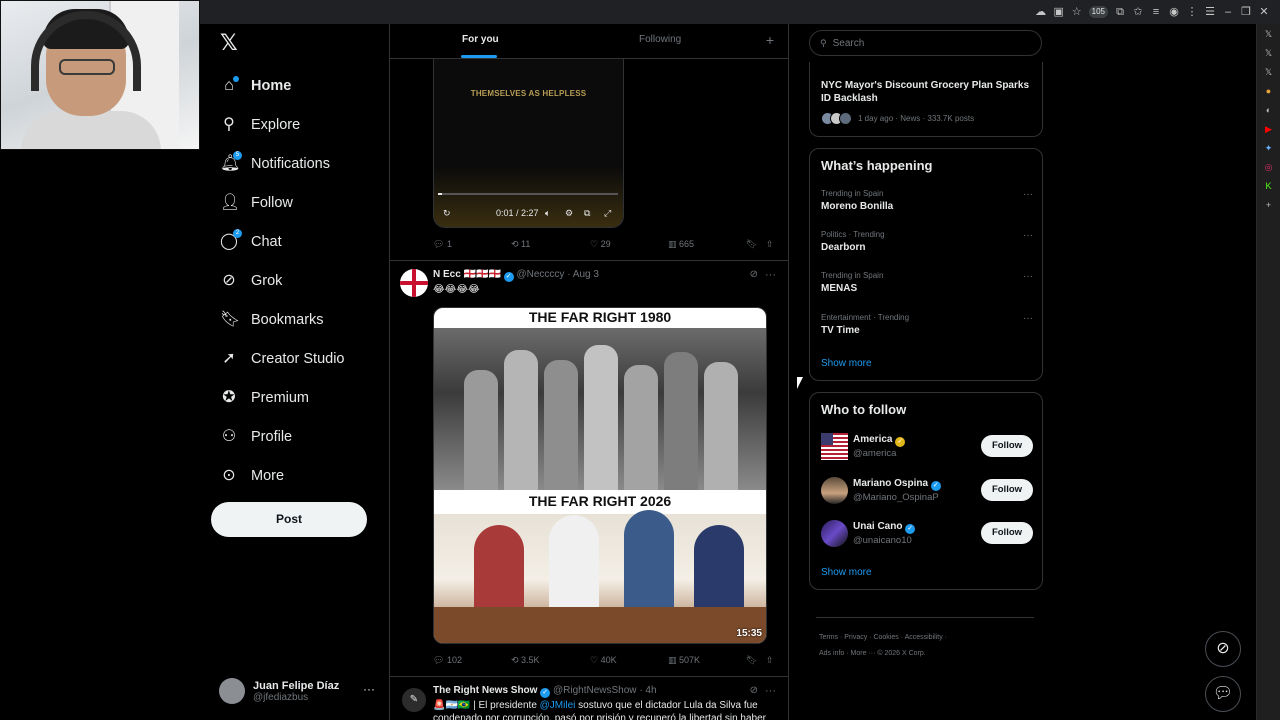 The width and height of the screenshot is (1280, 720). I want to click on kick-icon: K, so click(1269, 186).